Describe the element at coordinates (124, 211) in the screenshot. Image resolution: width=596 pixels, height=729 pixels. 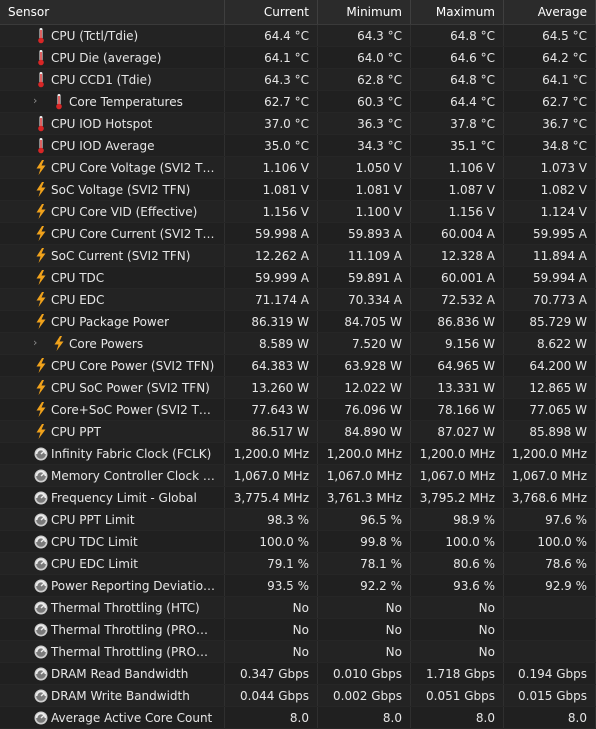
I see `sensor-name: CPU Core VID (Effective)` at that location.